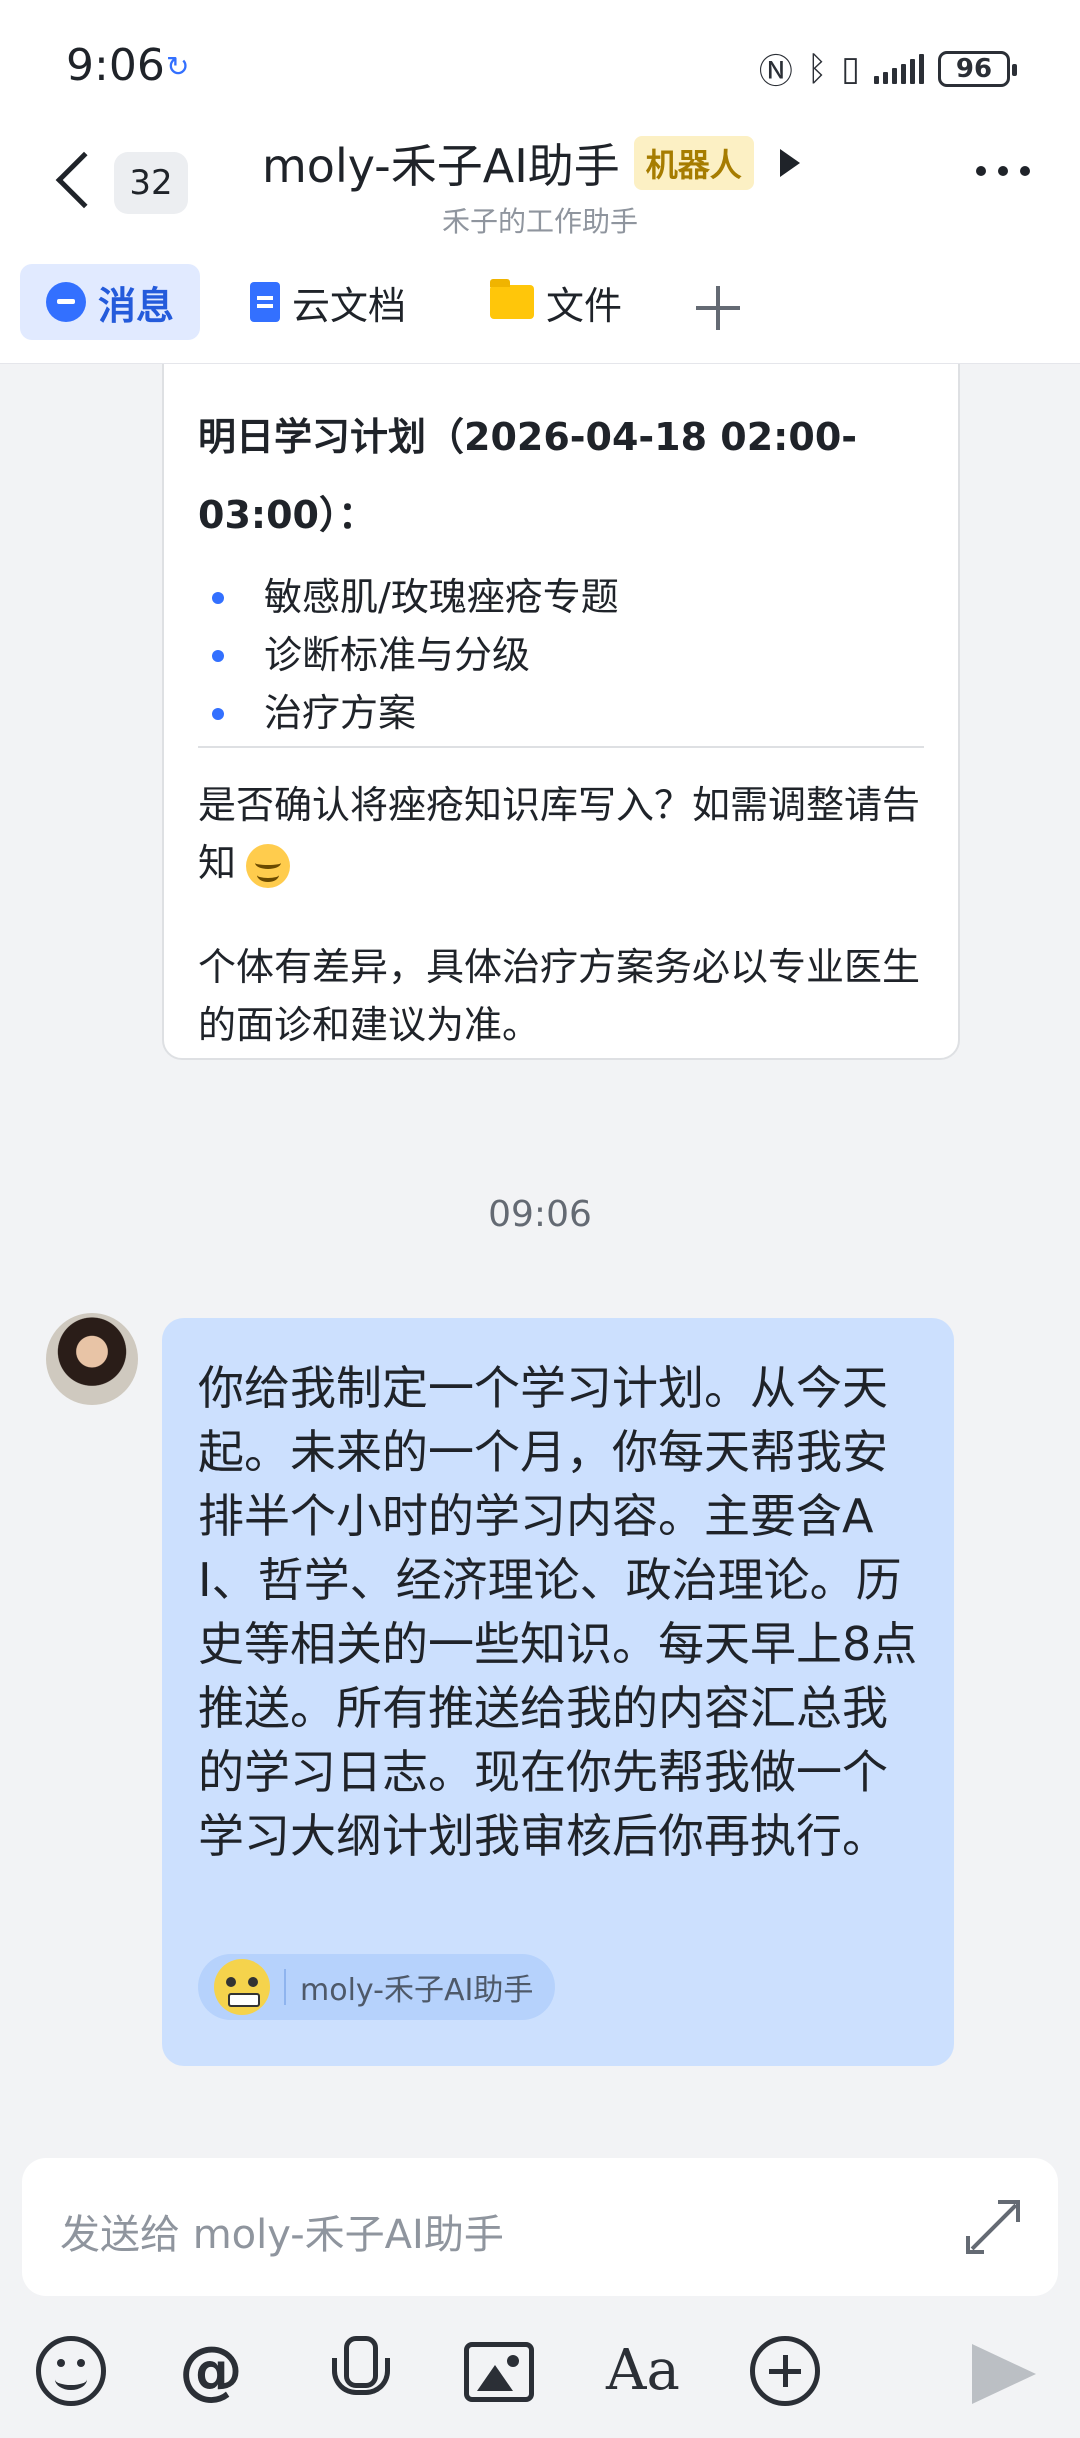  What do you see at coordinates (265, 302) in the screenshot?
I see `doc-icon` at bounding box center [265, 302].